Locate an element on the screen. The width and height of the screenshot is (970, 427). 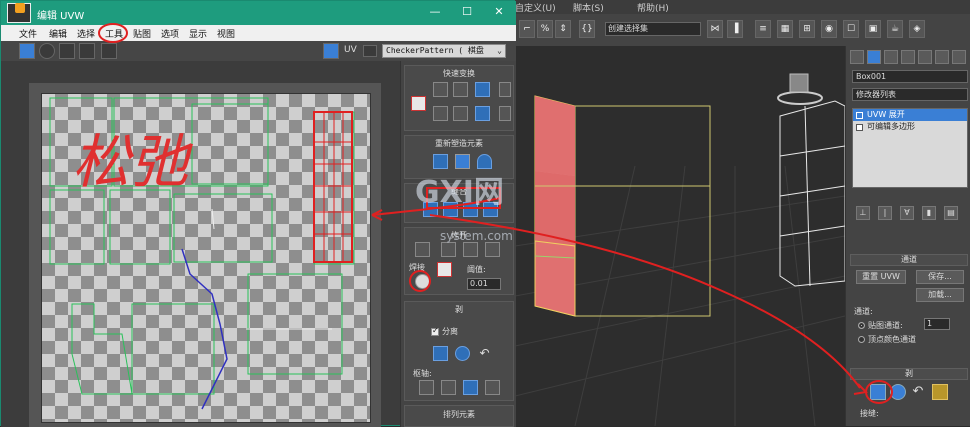
handwritten-relax-text: 松弛 is located at coordinates (133, 162).